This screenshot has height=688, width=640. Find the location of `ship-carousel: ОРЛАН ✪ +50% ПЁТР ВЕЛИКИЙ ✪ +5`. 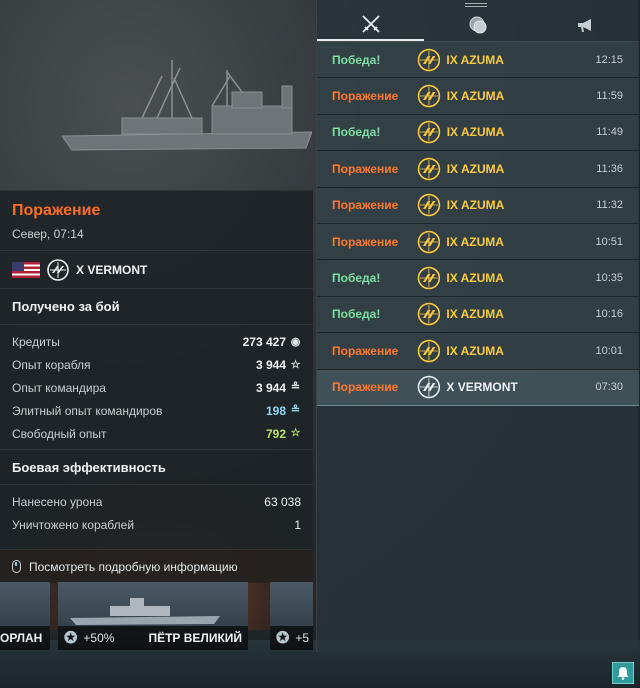

ship-carousel: ОРЛАН ✪ +50% ПЁТР ВЕЛИКИЙ ✪ +5 is located at coordinates (156, 616).